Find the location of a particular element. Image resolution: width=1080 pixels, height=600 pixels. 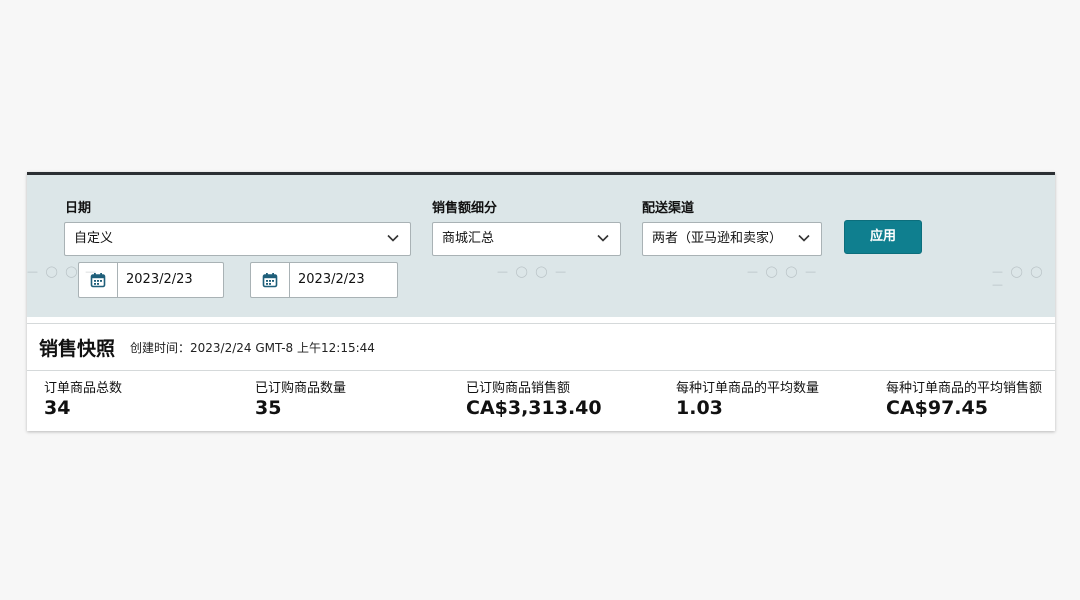

end-date-input: 2023/2/23 is located at coordinates (324, 280).